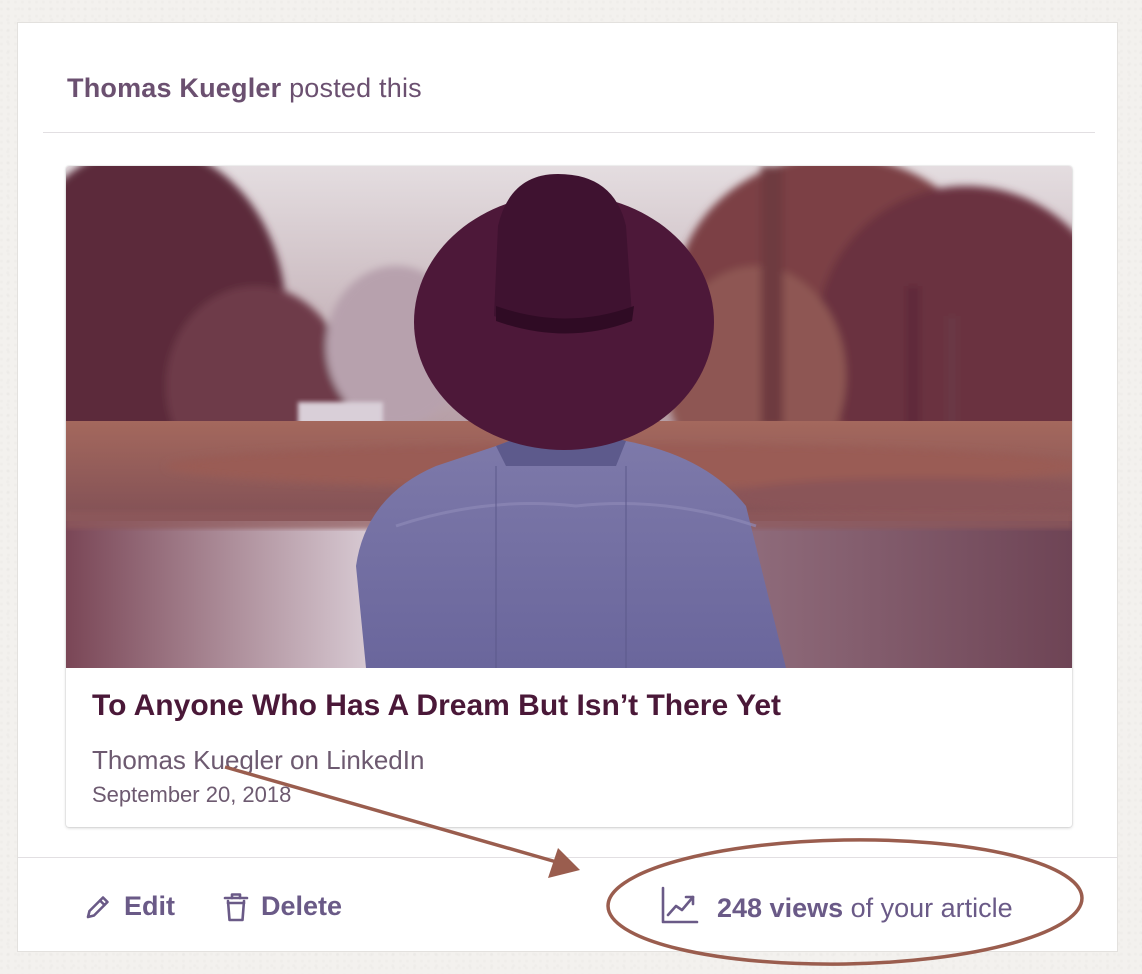  What do you see at coordinates (569, 132) in the screenshot?
I see `header-divider` at bounding box center [569, 132].